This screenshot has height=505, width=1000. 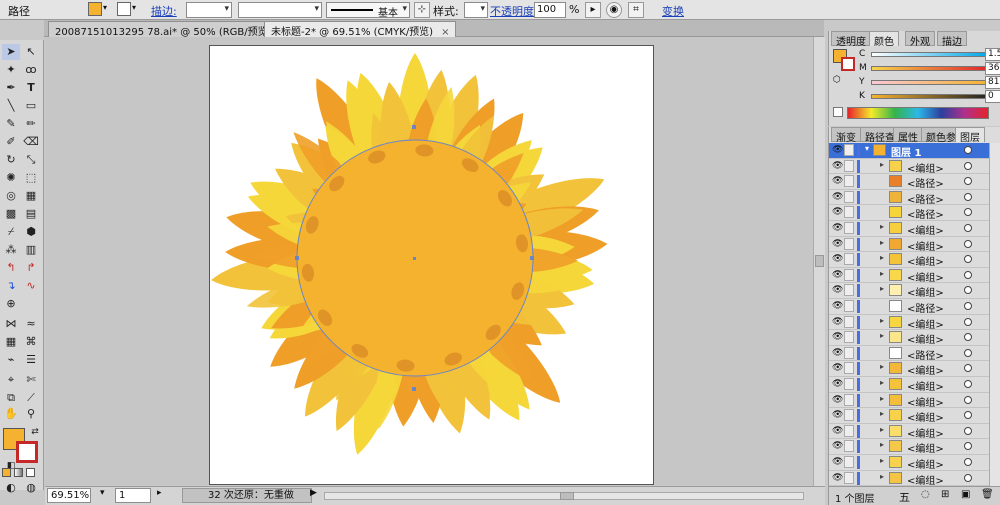 I want to click on recolor-artwork-icon: ◉, so click(x=614, y=10).